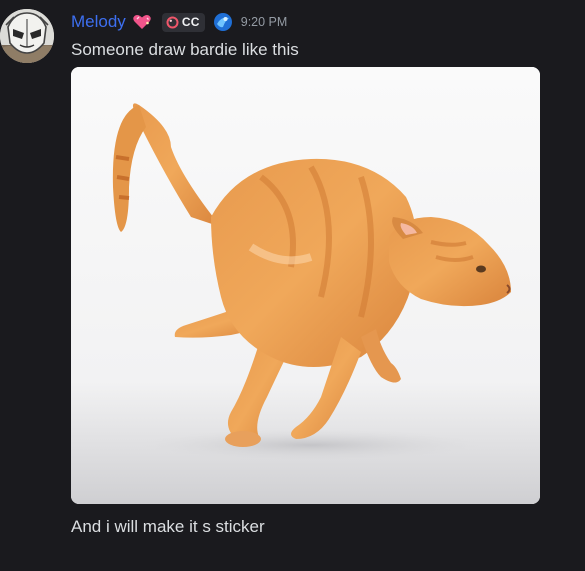 The width and height of the screenshot is (585, 571). What do you see at coordinates (98, 22) in the screenshot?
I see `username: Melody` at bounding box center [98, 22].